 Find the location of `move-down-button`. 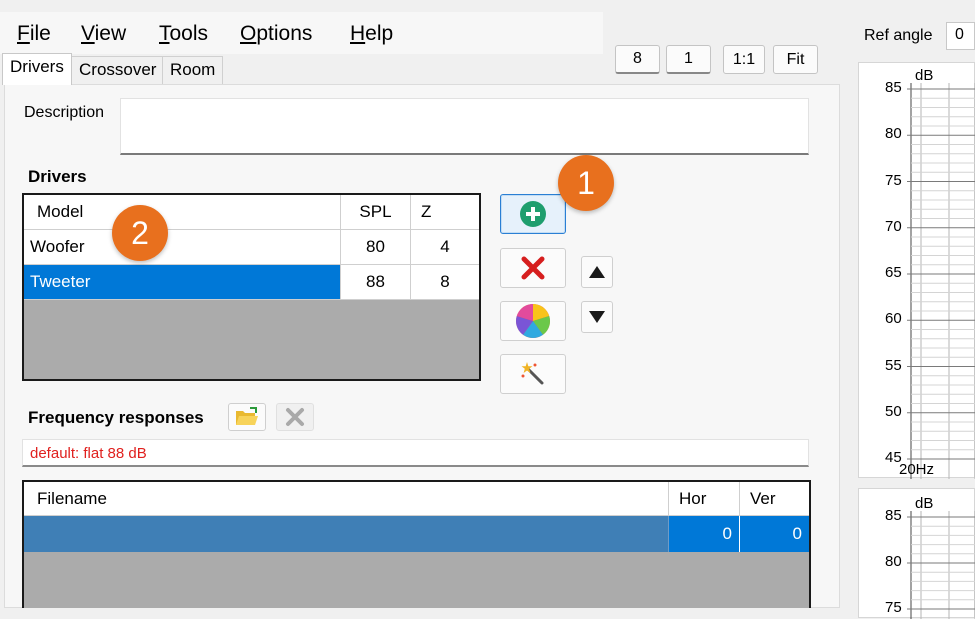

move-down-button is located at coordinates (597, 317).